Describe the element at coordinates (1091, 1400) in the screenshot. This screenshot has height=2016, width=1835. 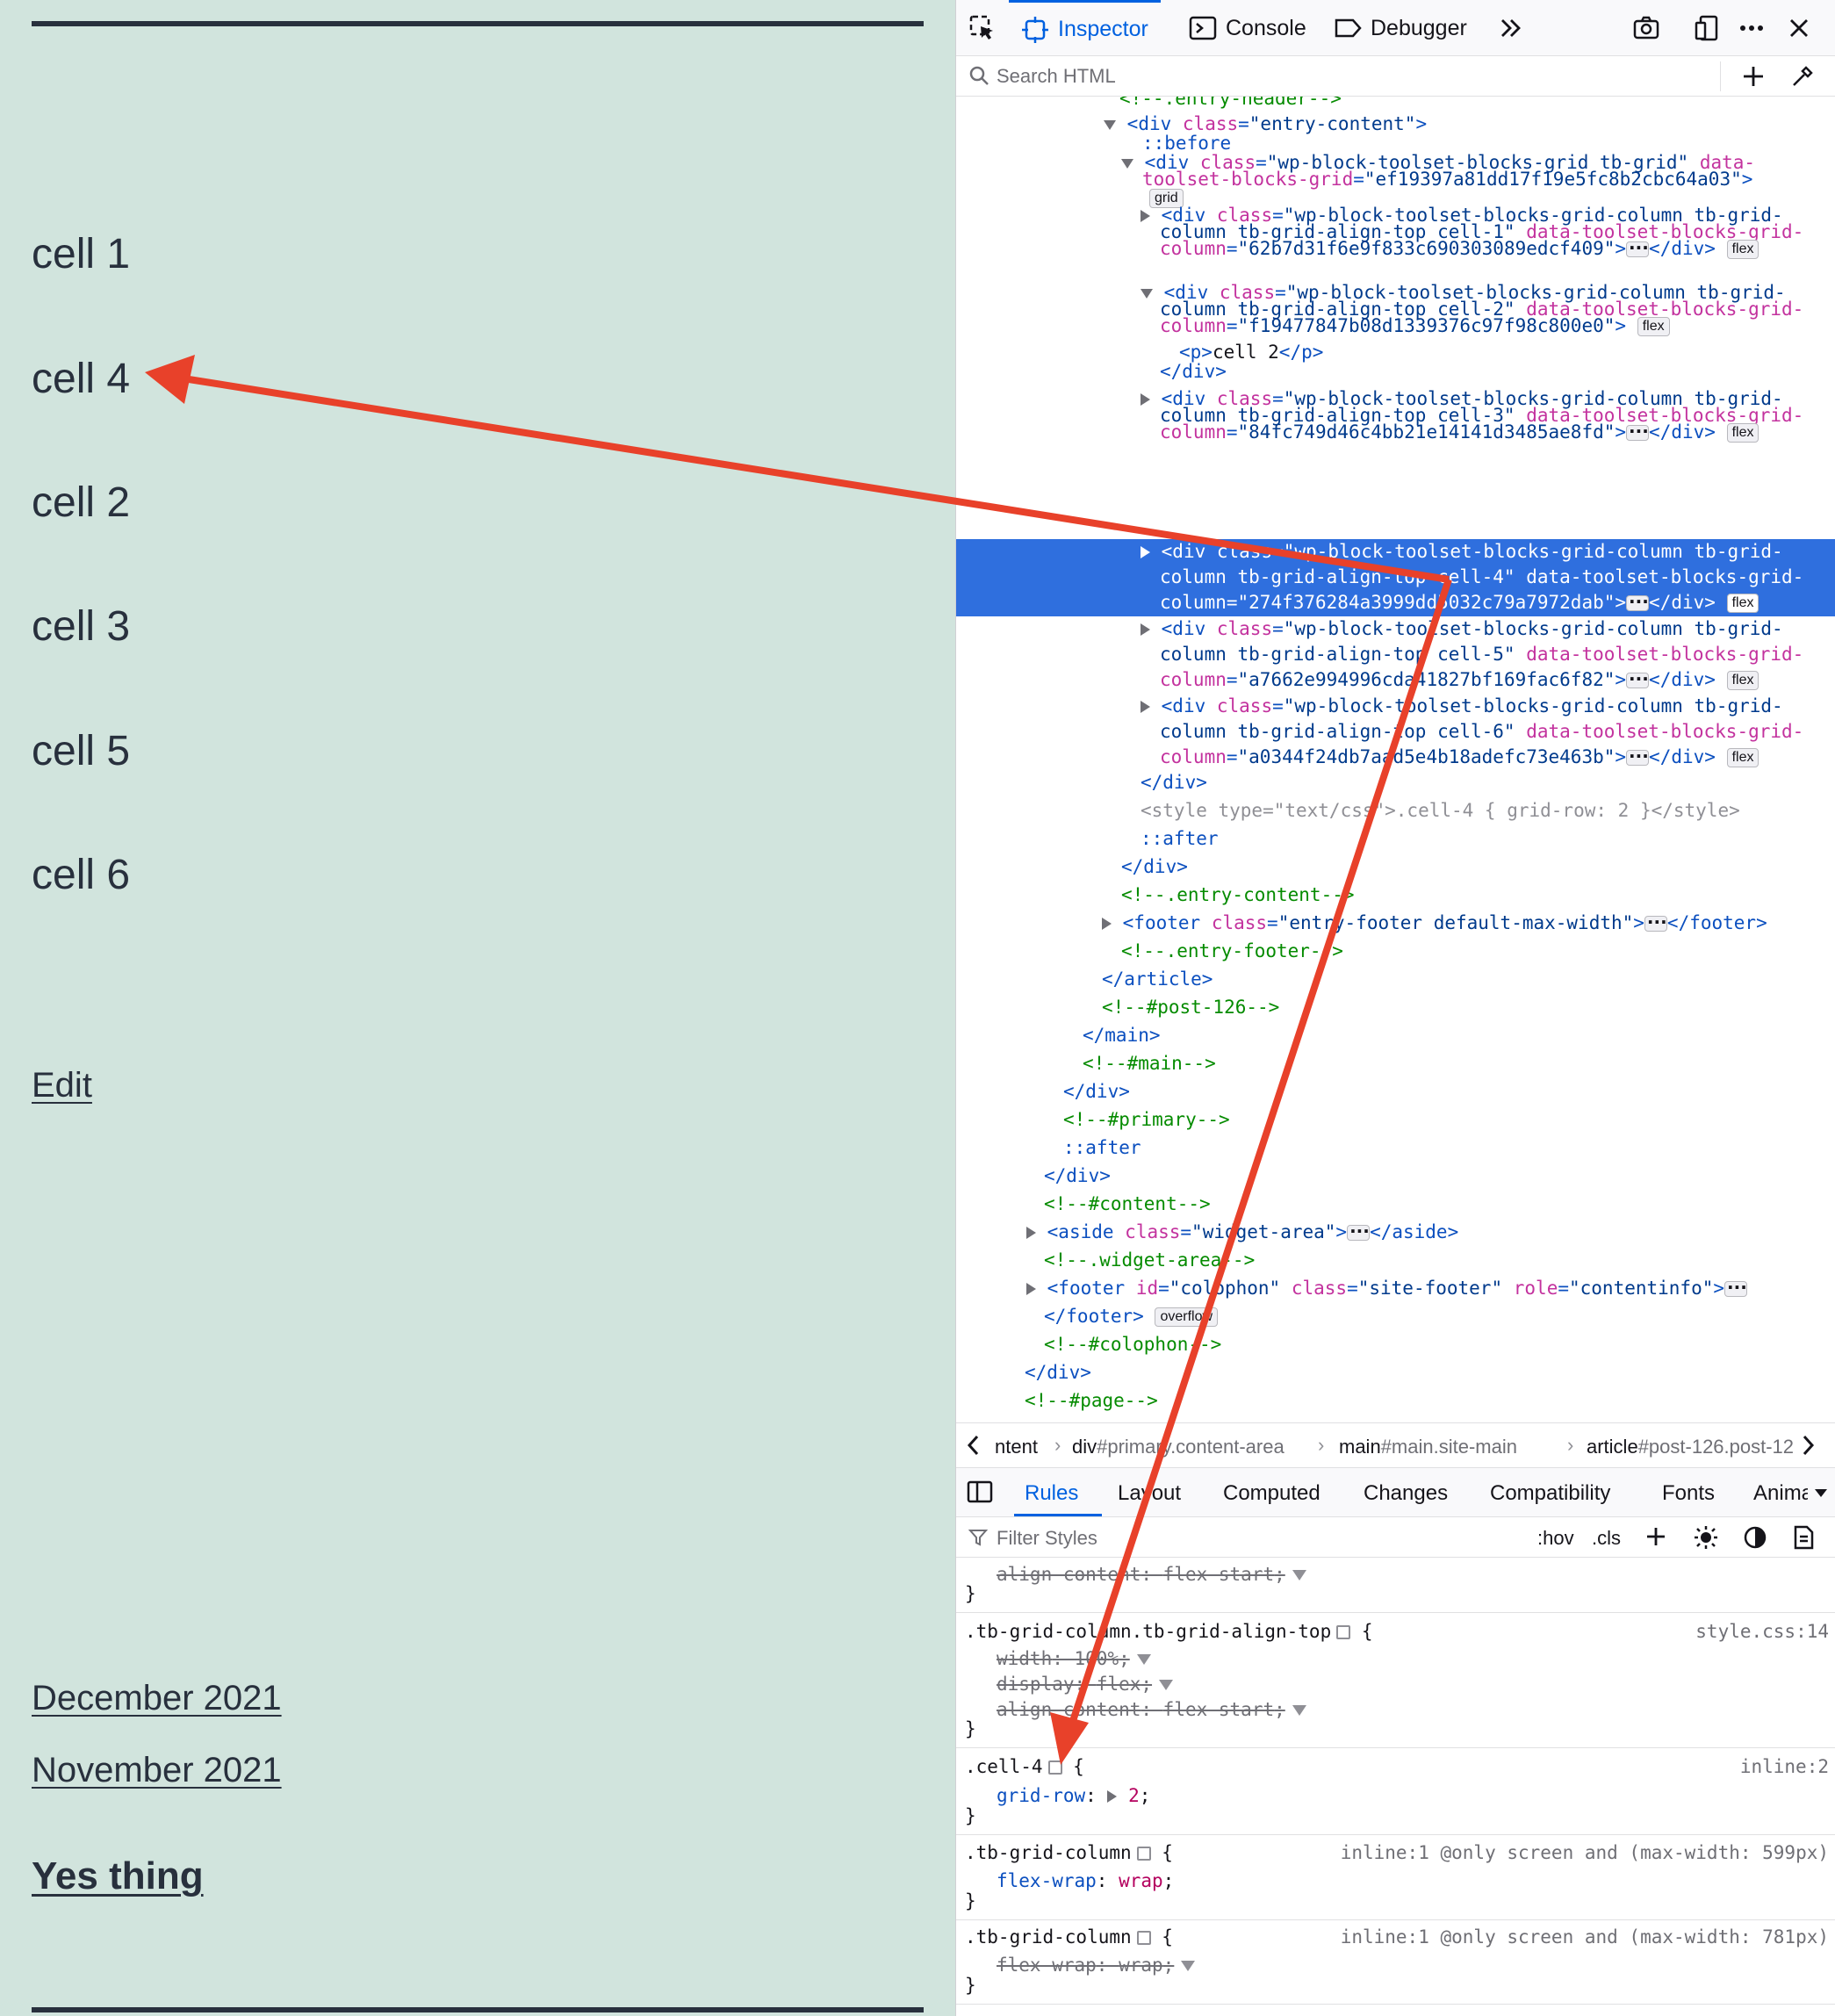
I see `tree-line: <!--#page-->` at that location.